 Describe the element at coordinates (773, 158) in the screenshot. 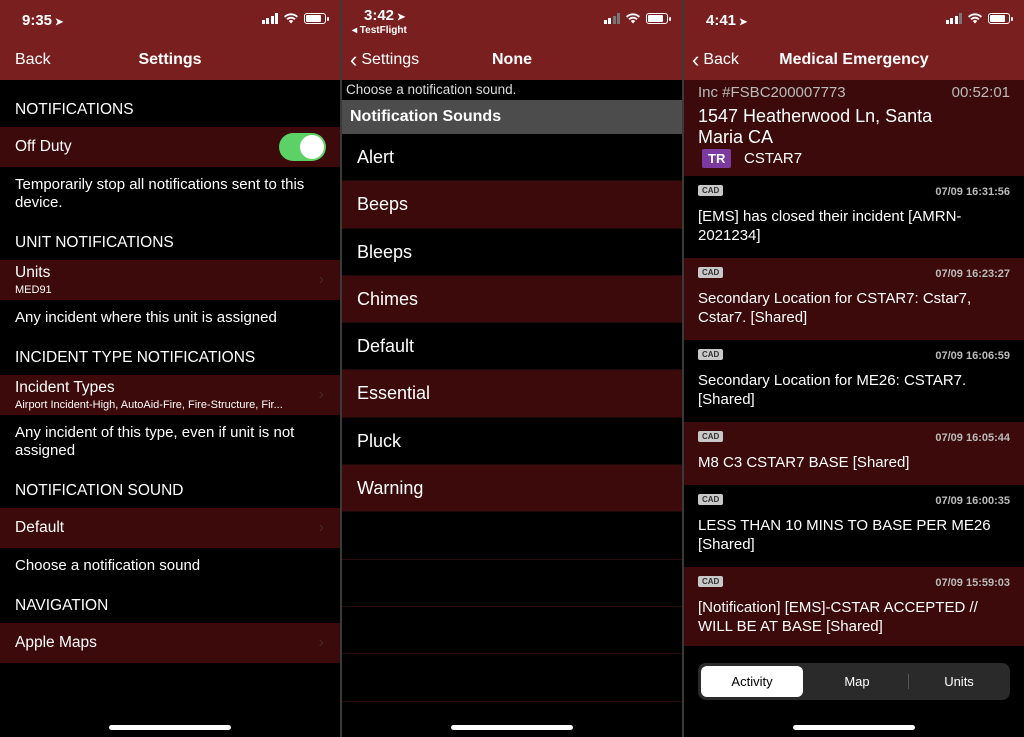

I see `incident-unit: CSTAR7` at that location.